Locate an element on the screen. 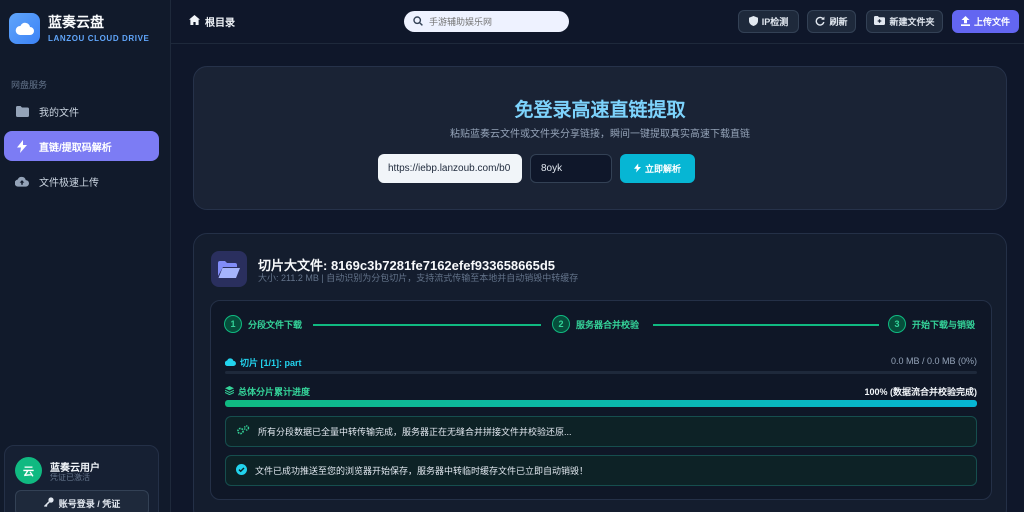  ip-check-label: IP检测 is located at coordinates (775, 22).